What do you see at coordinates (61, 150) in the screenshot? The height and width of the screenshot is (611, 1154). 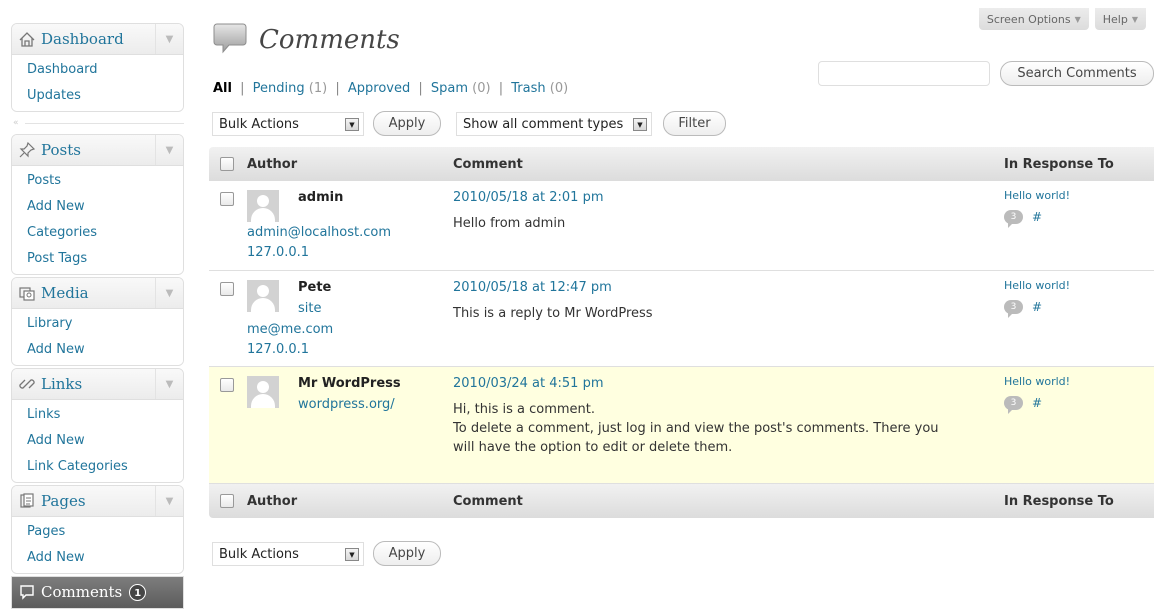 I see `menu-label-posts: Posts` at bounding box center [61, 150].